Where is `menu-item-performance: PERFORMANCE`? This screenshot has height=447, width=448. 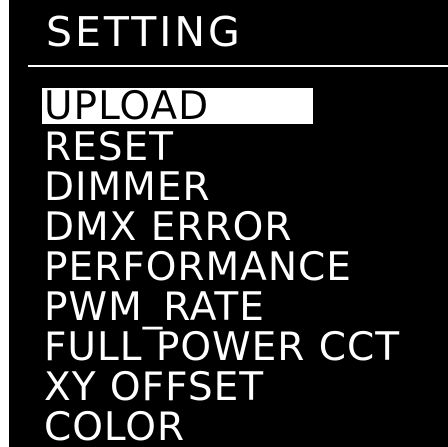
menu-item-performance: PERFORMANCE is located at coordinates (221, 268).